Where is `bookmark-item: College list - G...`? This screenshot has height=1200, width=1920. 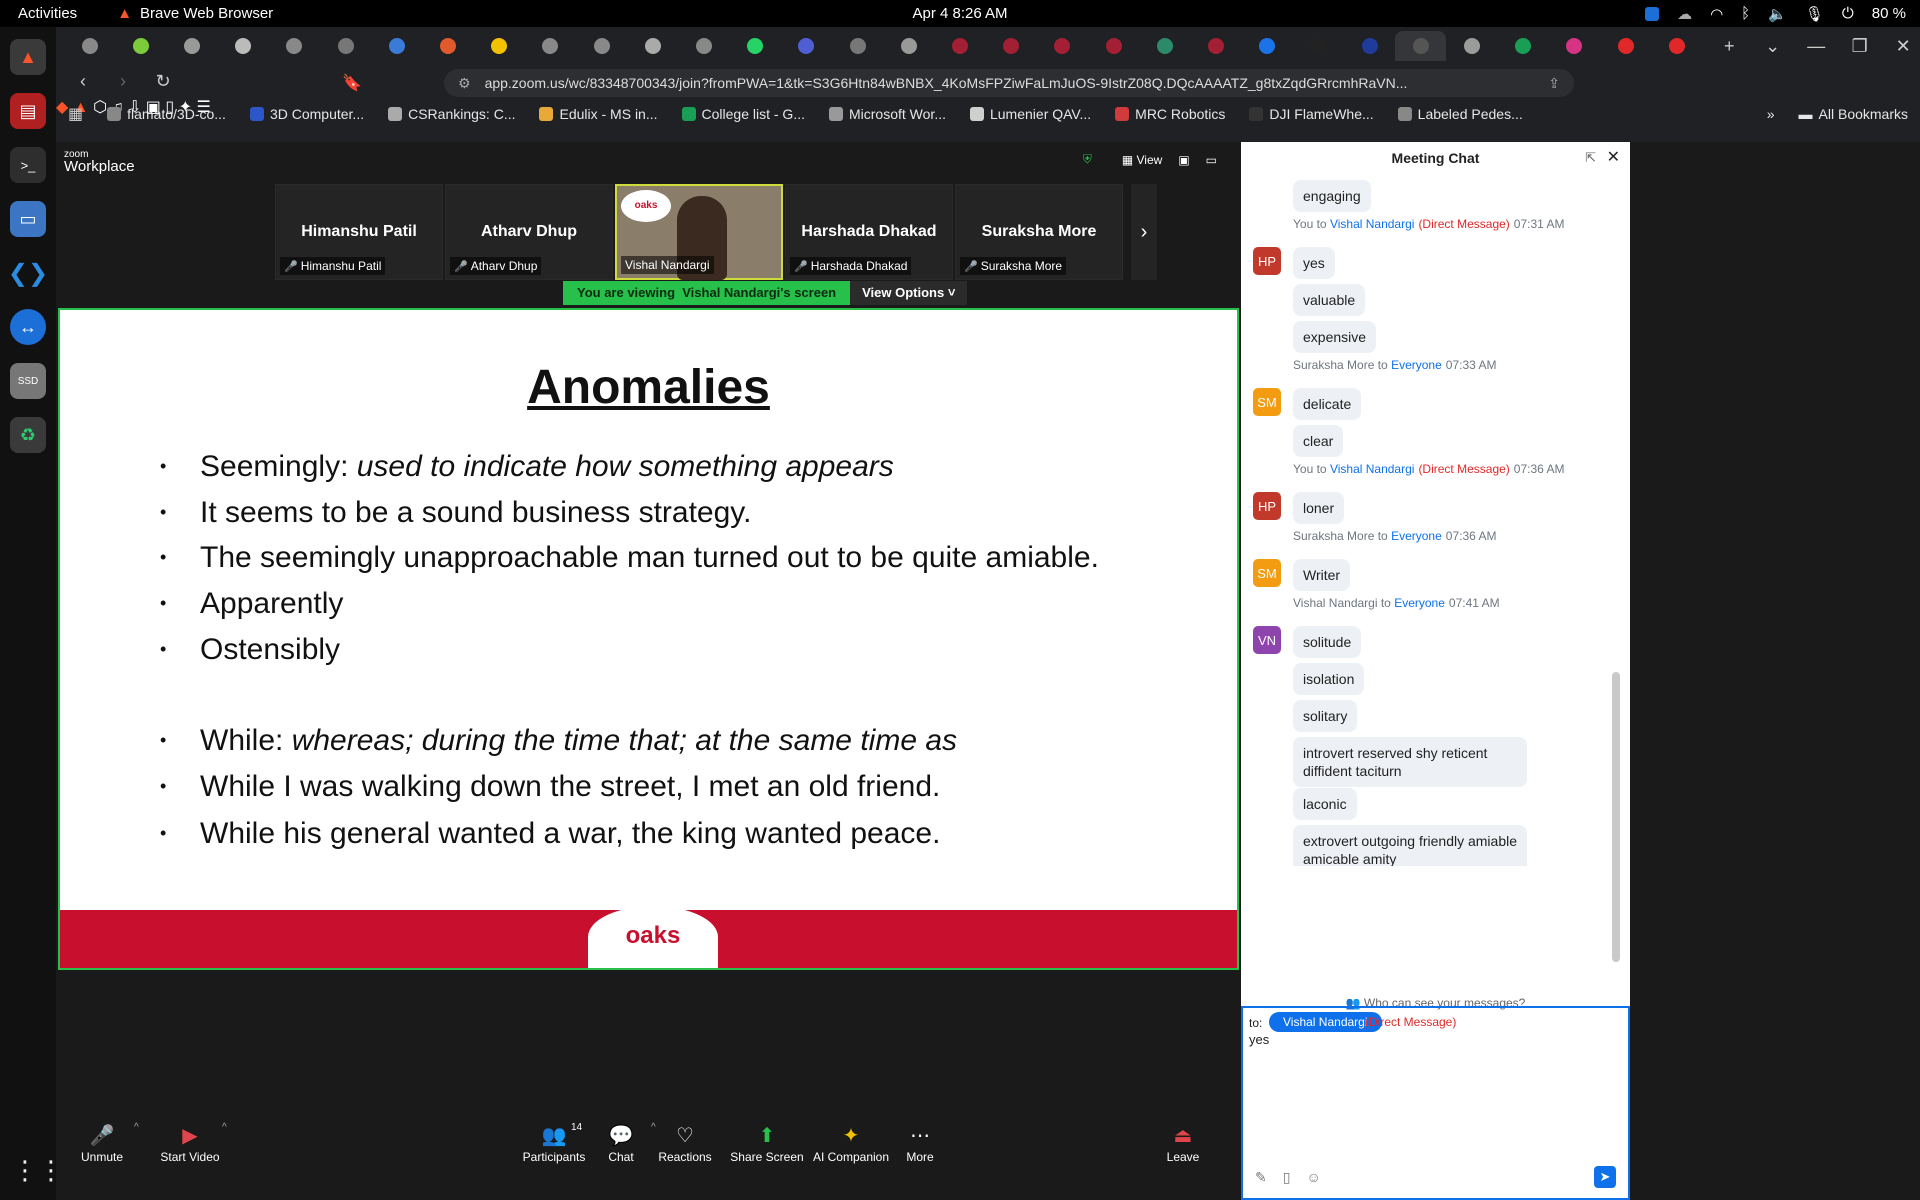 bookmark-item: College list - G... is located at coordinates (743, 114).